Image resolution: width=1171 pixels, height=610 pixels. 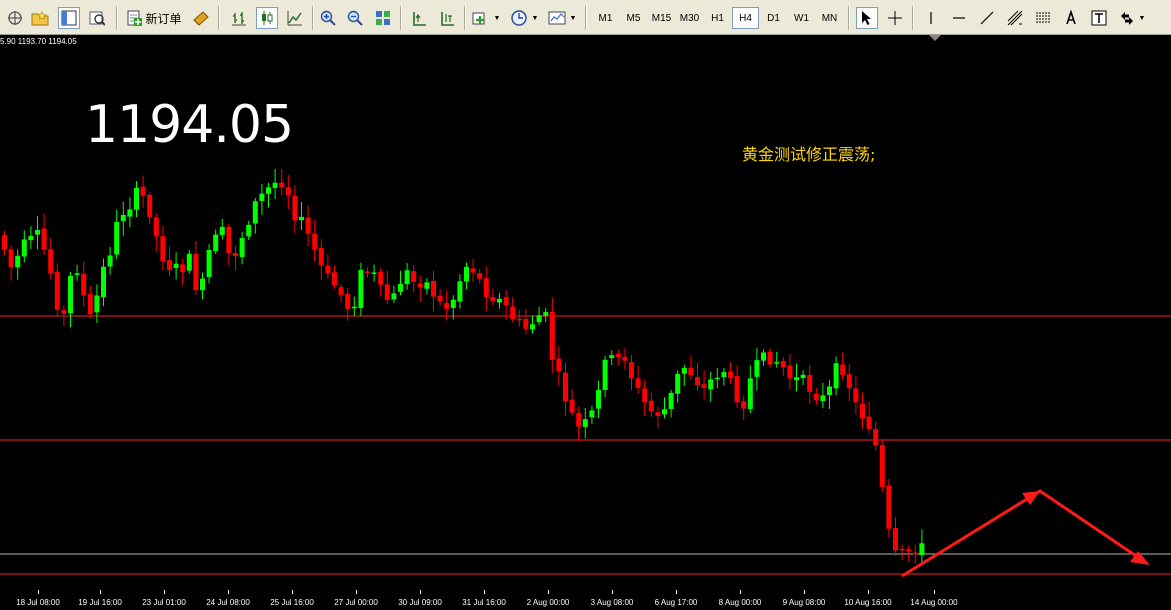 What do you see at coordinates (829, 18) in the screenshot?
I see `timeframe-mn-button: MN` at bounding box center [829, 18].